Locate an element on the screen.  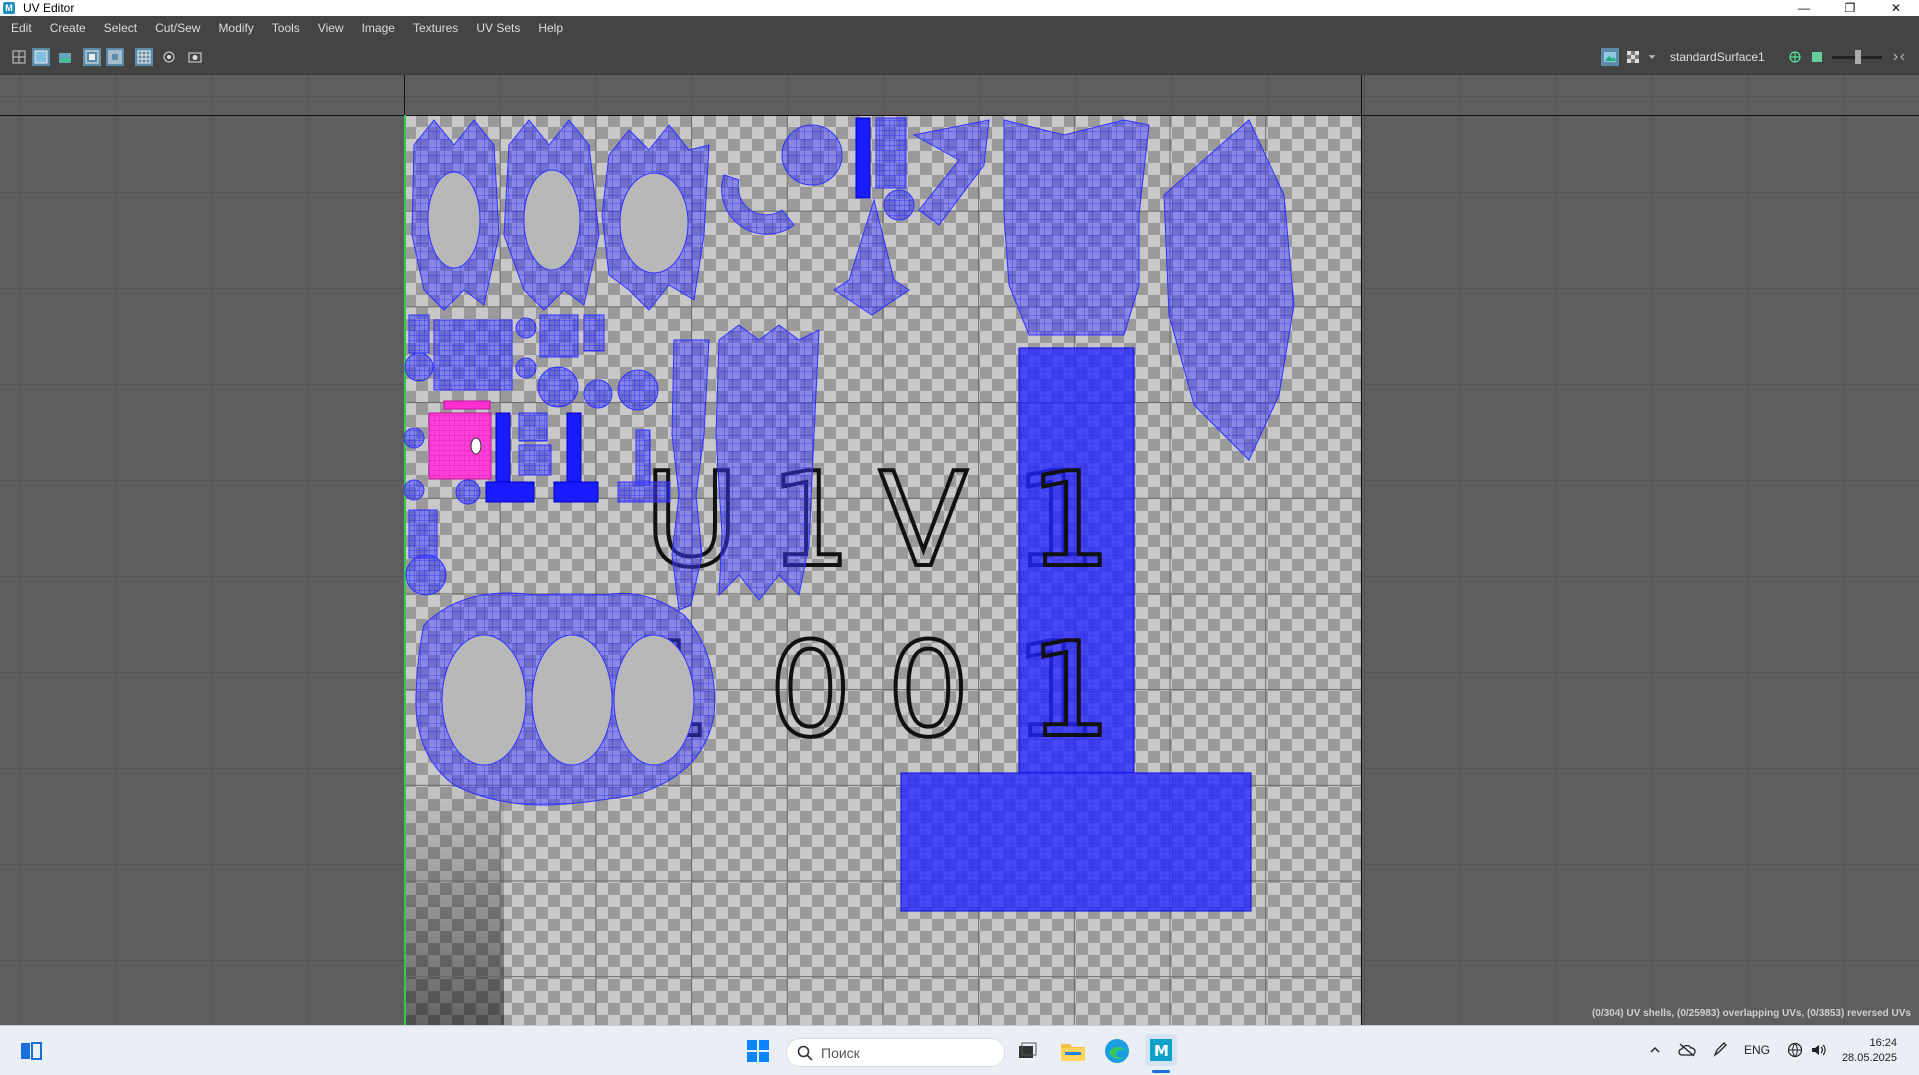
uv-shell-selected-pink is located at coordinates (460, 440).